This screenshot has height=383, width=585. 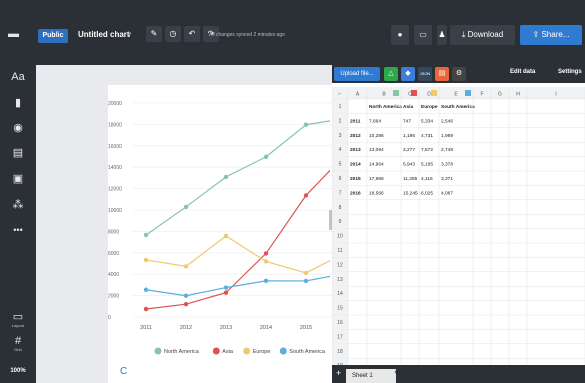 I want to click on sheet-dropdown-icon: ∨, so click(x=396, y=372).